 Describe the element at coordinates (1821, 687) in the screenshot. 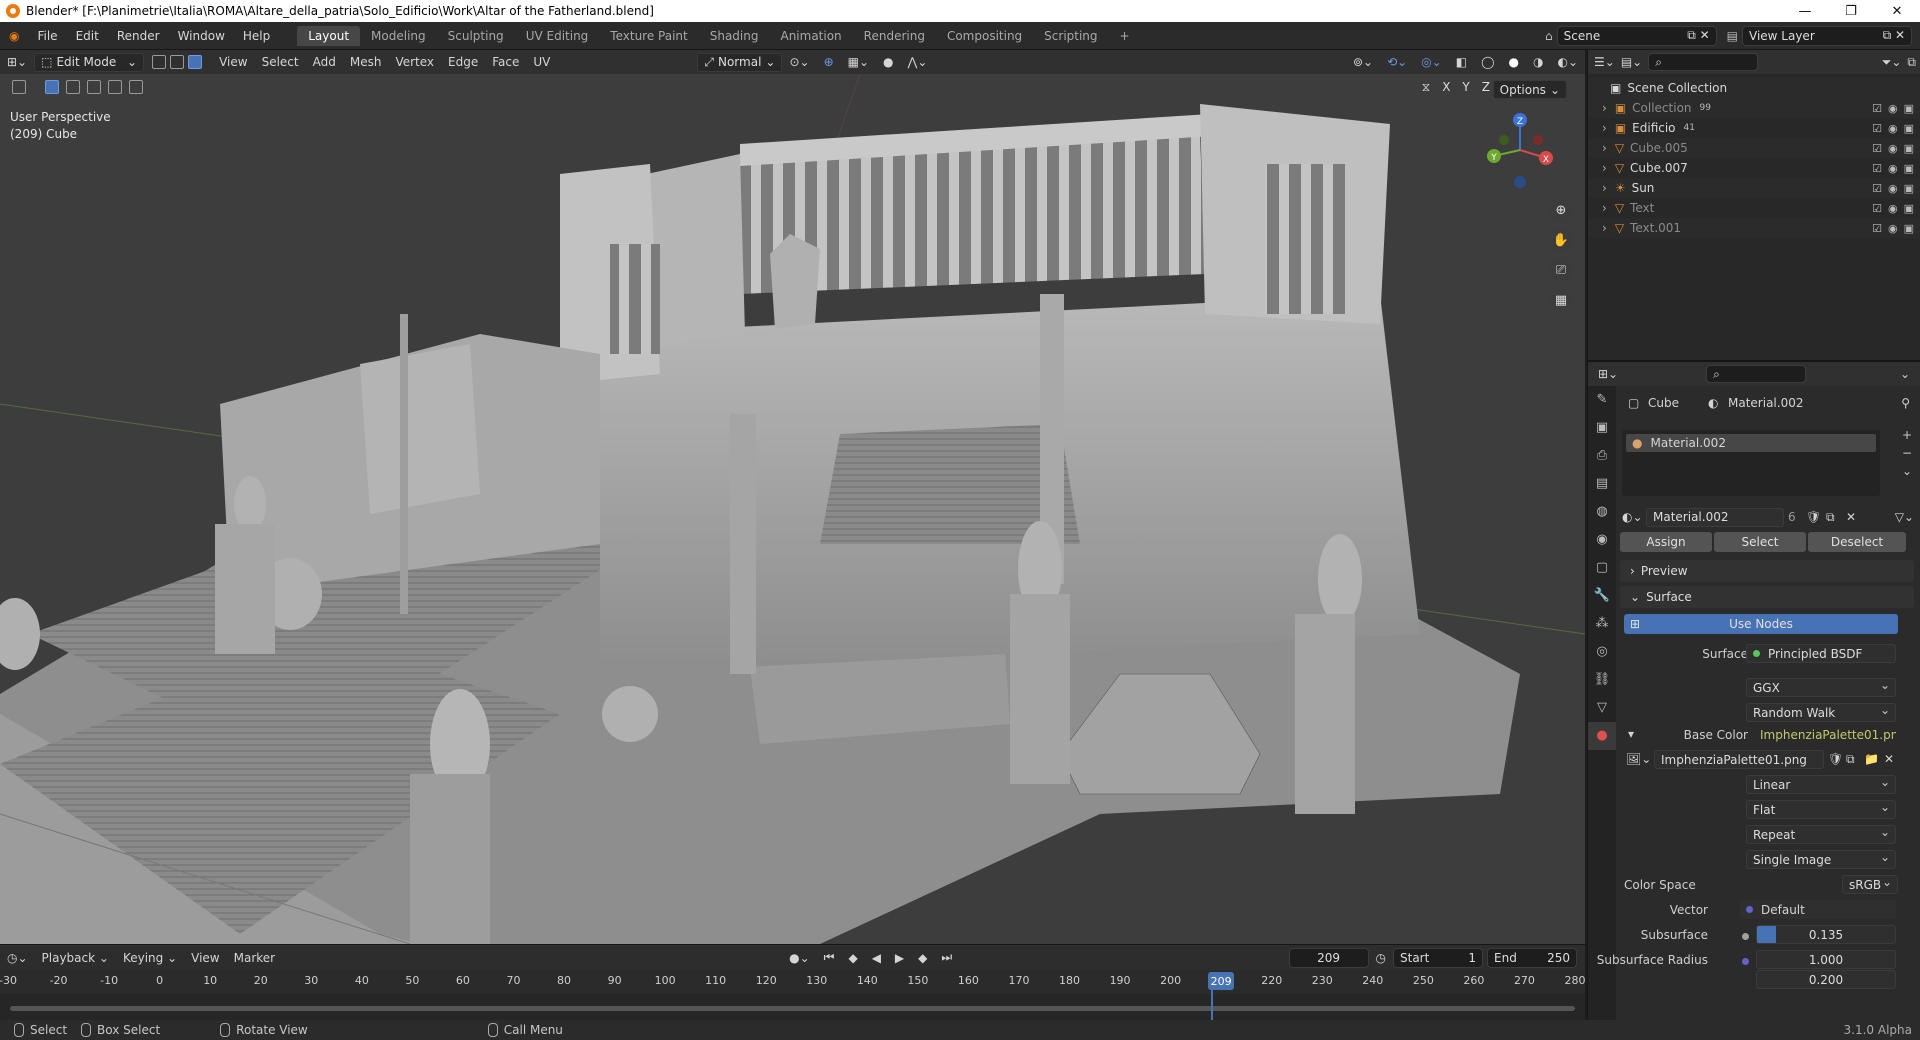

I see `distribution-dropdown: GGX` at that location.